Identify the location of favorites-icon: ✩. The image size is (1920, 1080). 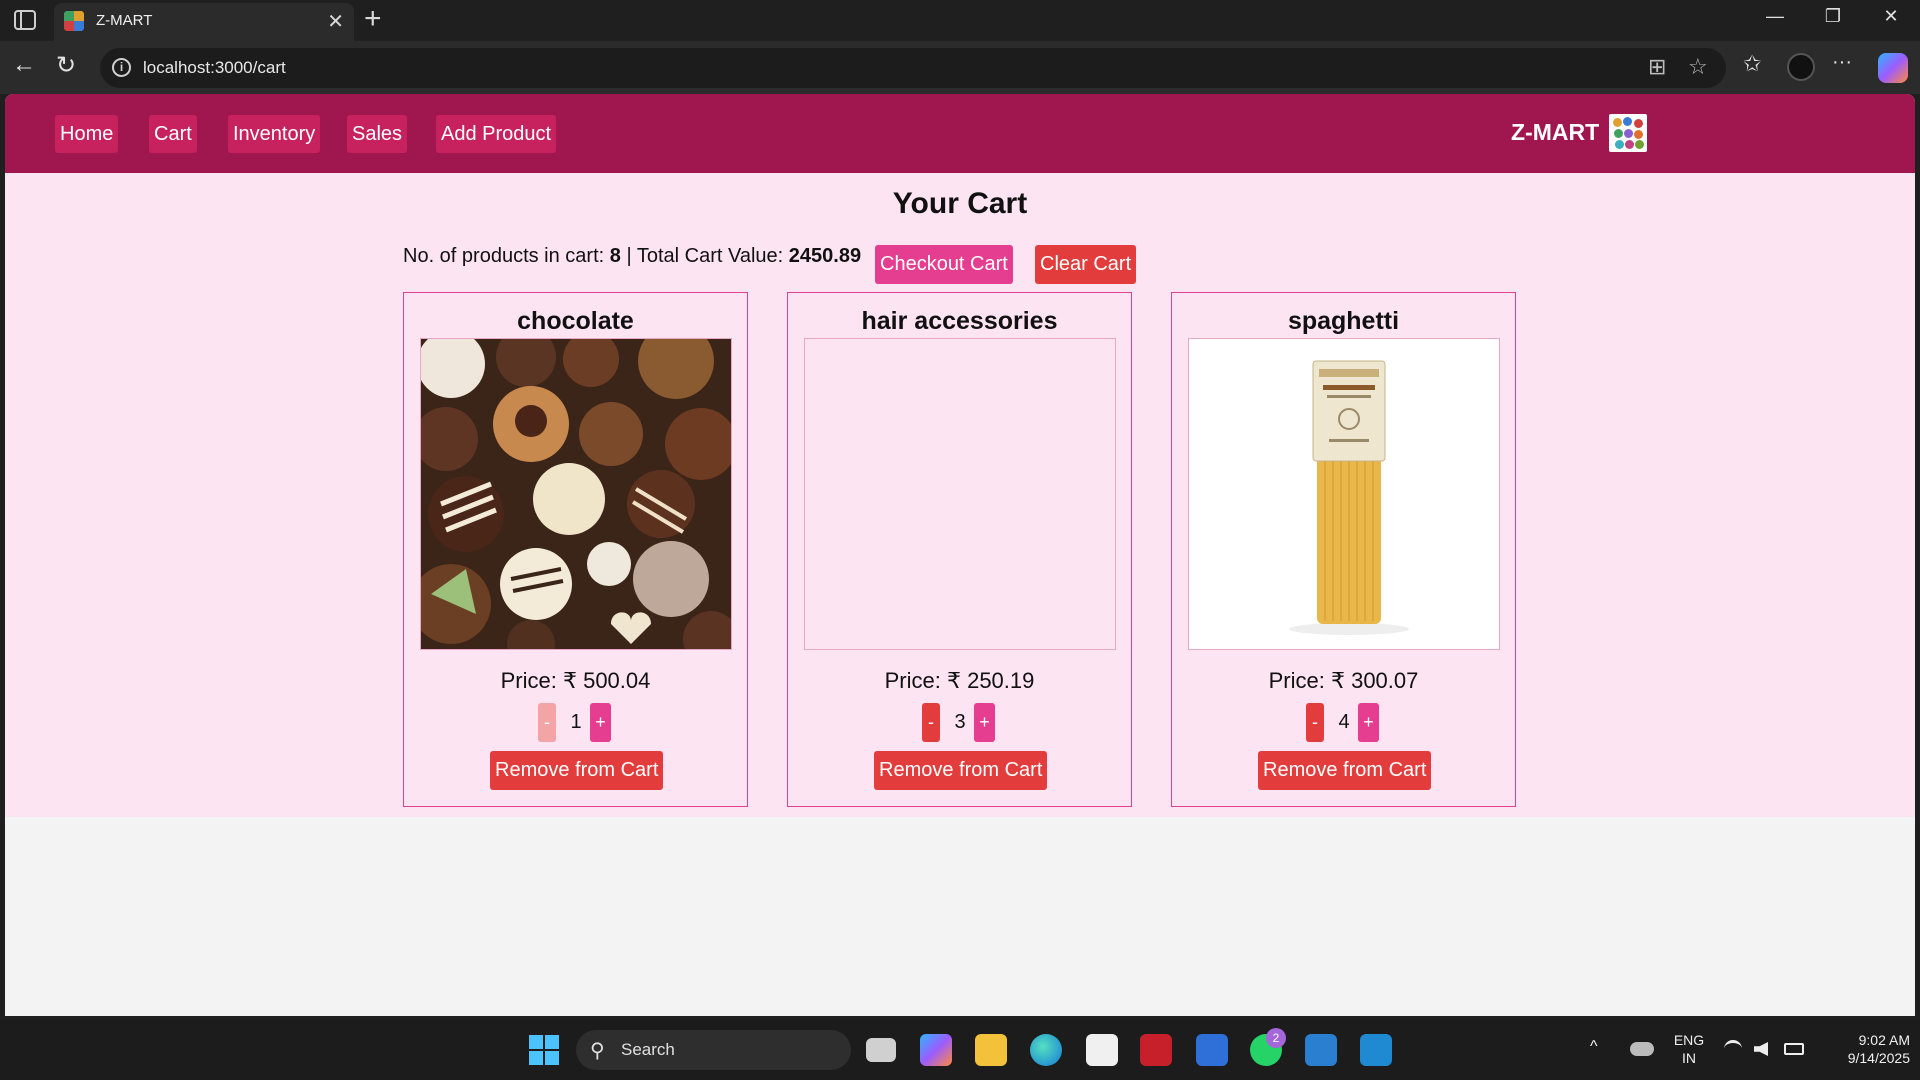
(1752, 64).